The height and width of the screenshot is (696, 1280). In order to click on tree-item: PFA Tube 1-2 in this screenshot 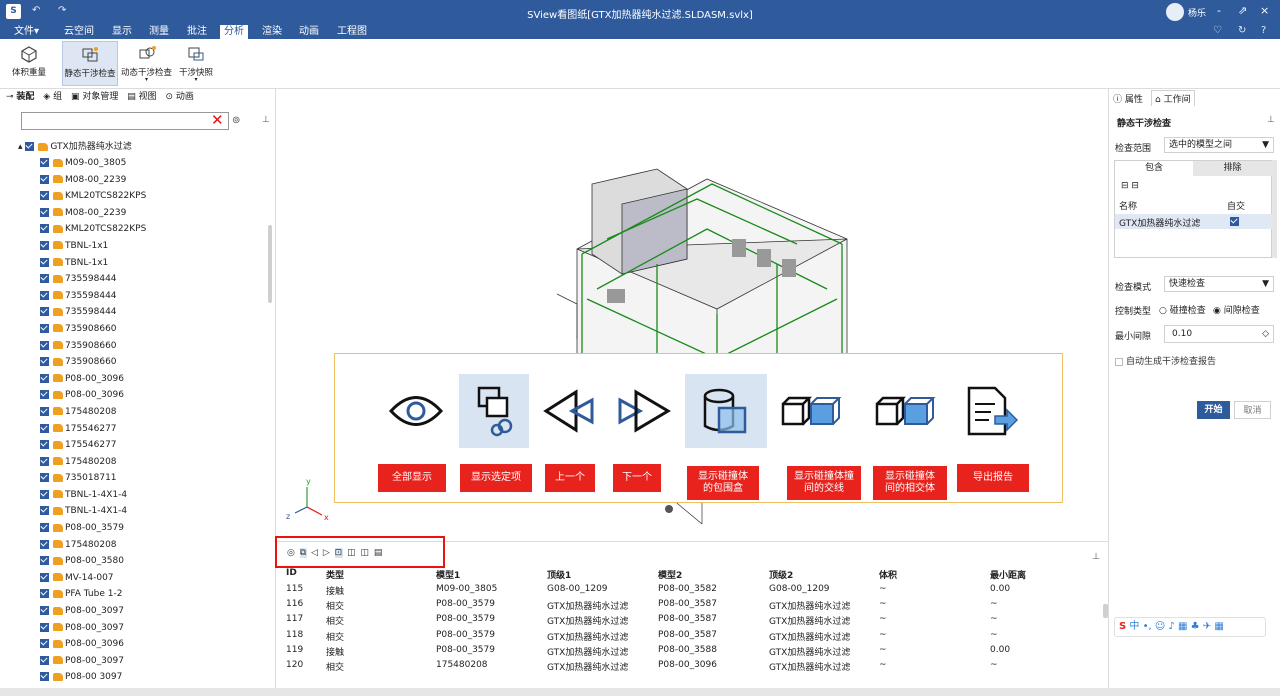, I will do `click(93, 594)`.